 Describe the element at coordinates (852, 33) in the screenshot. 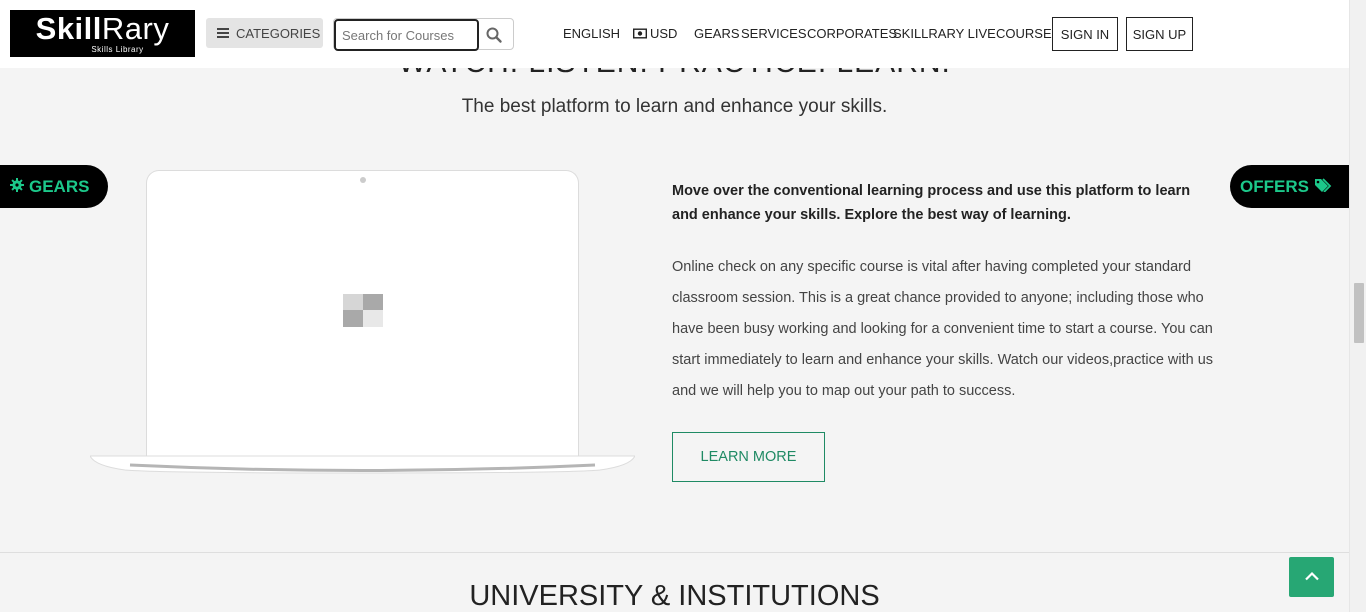

I see `nav-corporates: CORPORATES` at that location.